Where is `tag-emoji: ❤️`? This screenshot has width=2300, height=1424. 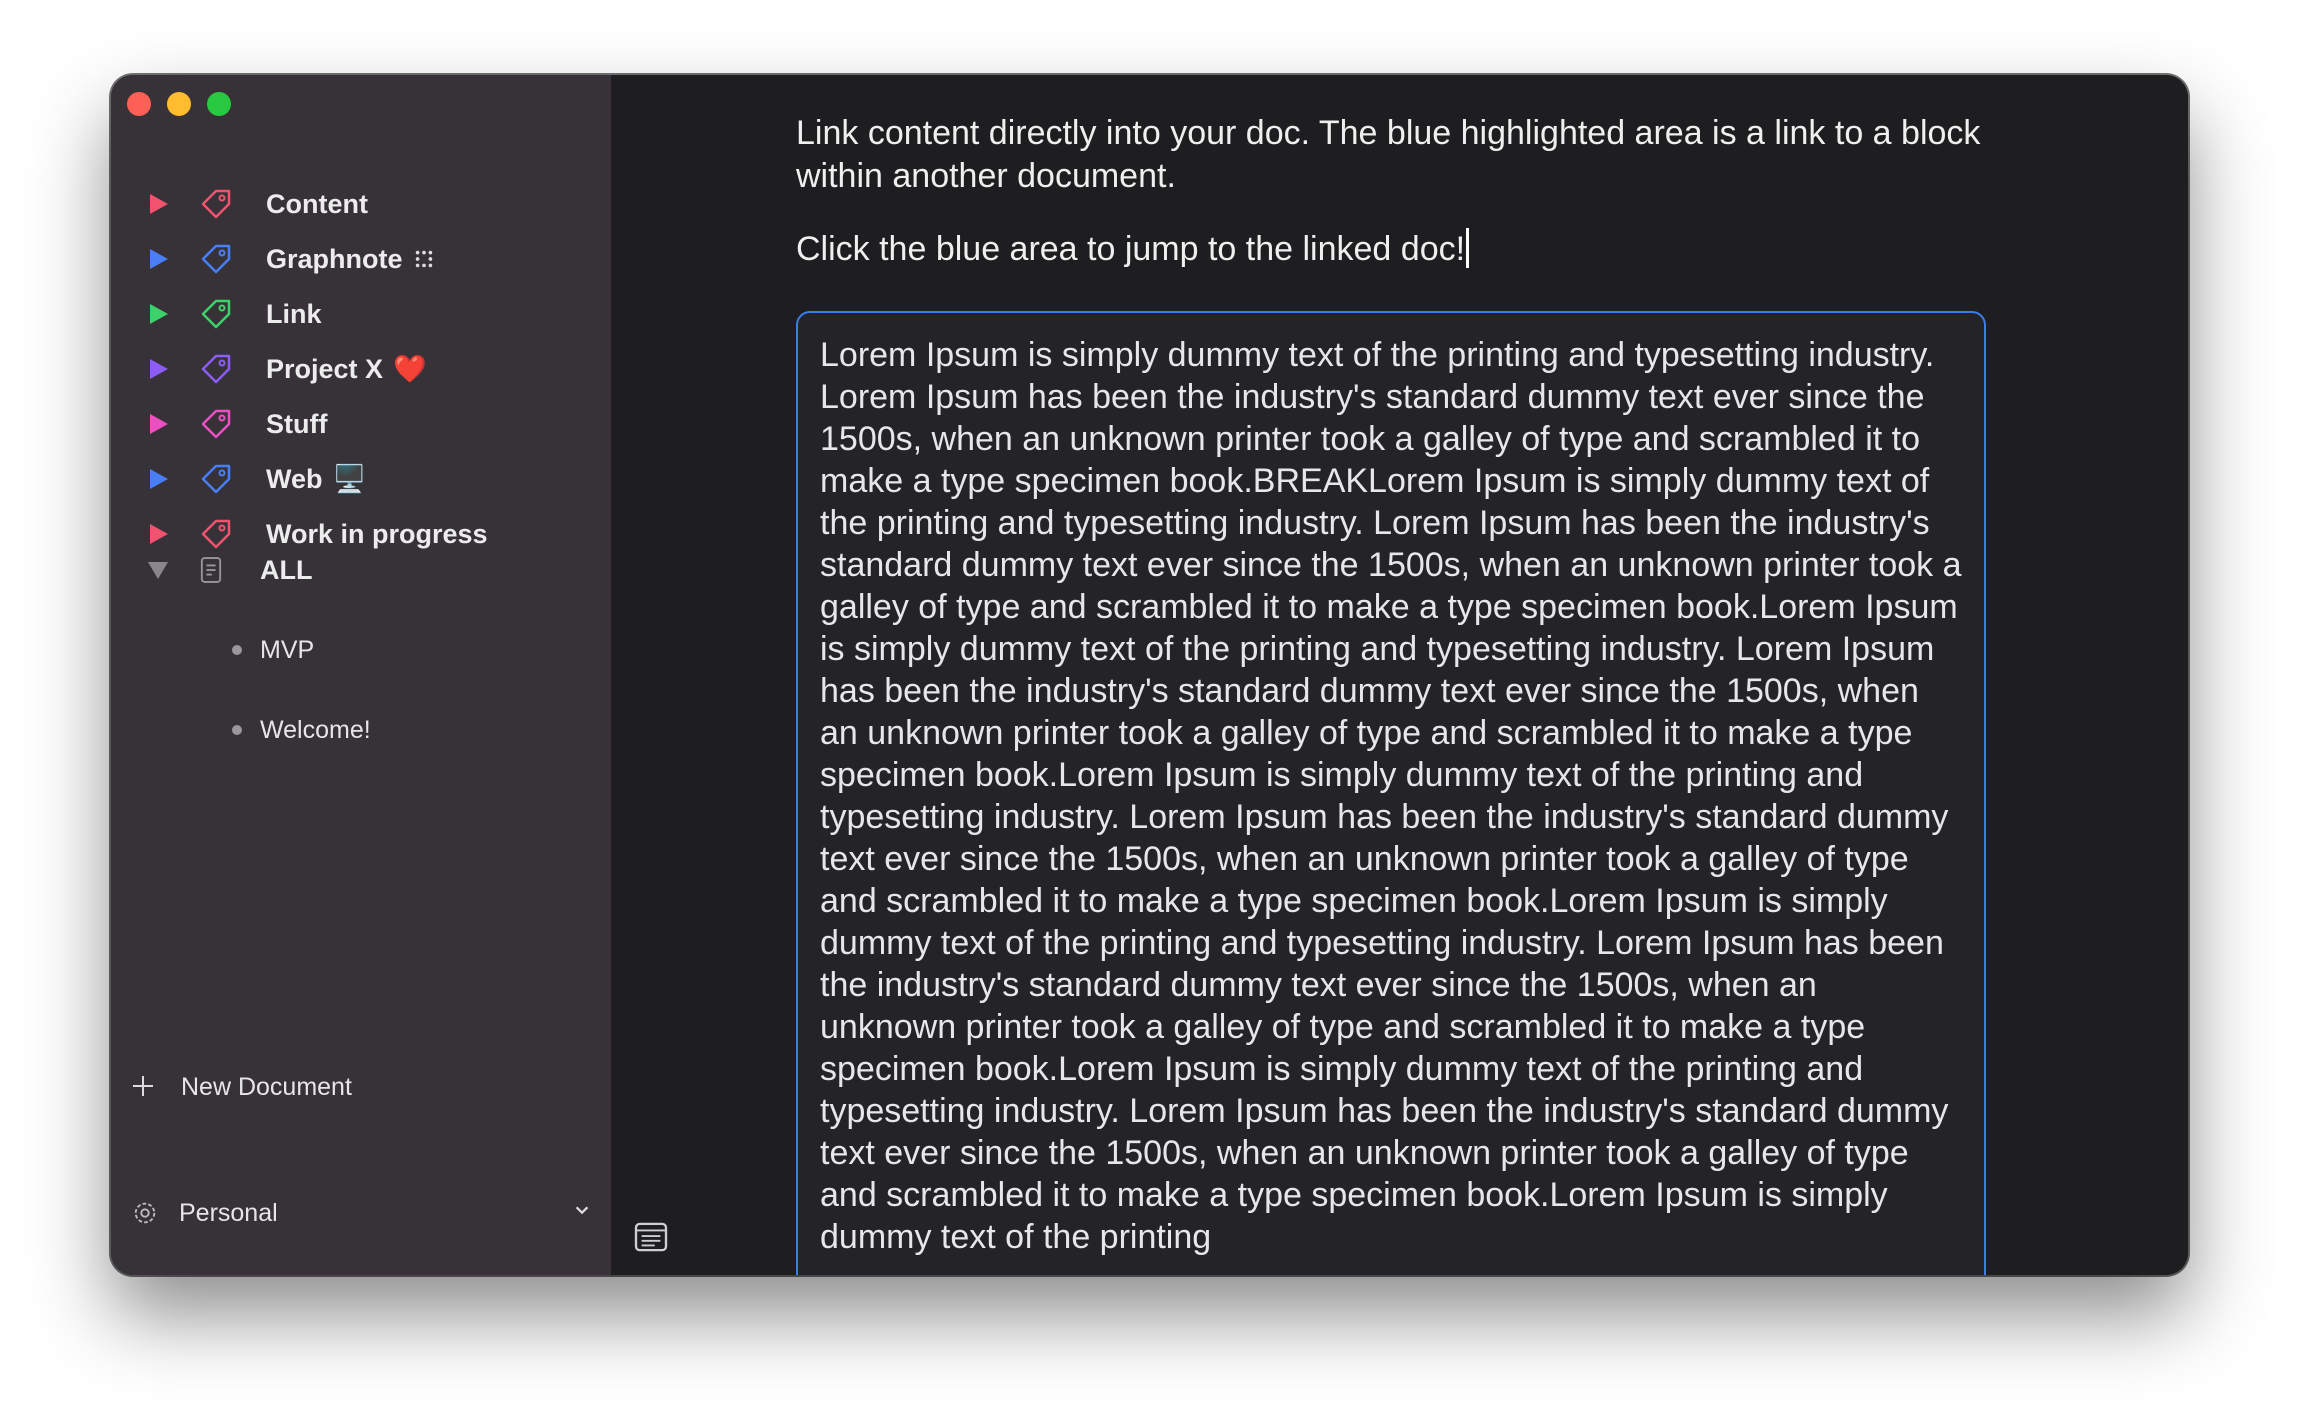
tag-emoji: ❤️ is located at coordinates (410, 369).